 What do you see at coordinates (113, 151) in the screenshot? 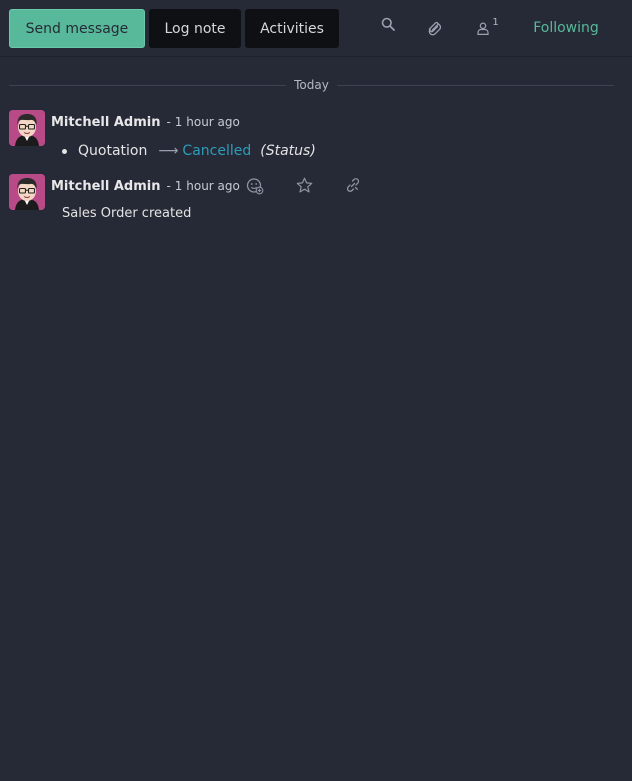
I see `tracking-old-value: Quotation` at bounding box center [113, 151].